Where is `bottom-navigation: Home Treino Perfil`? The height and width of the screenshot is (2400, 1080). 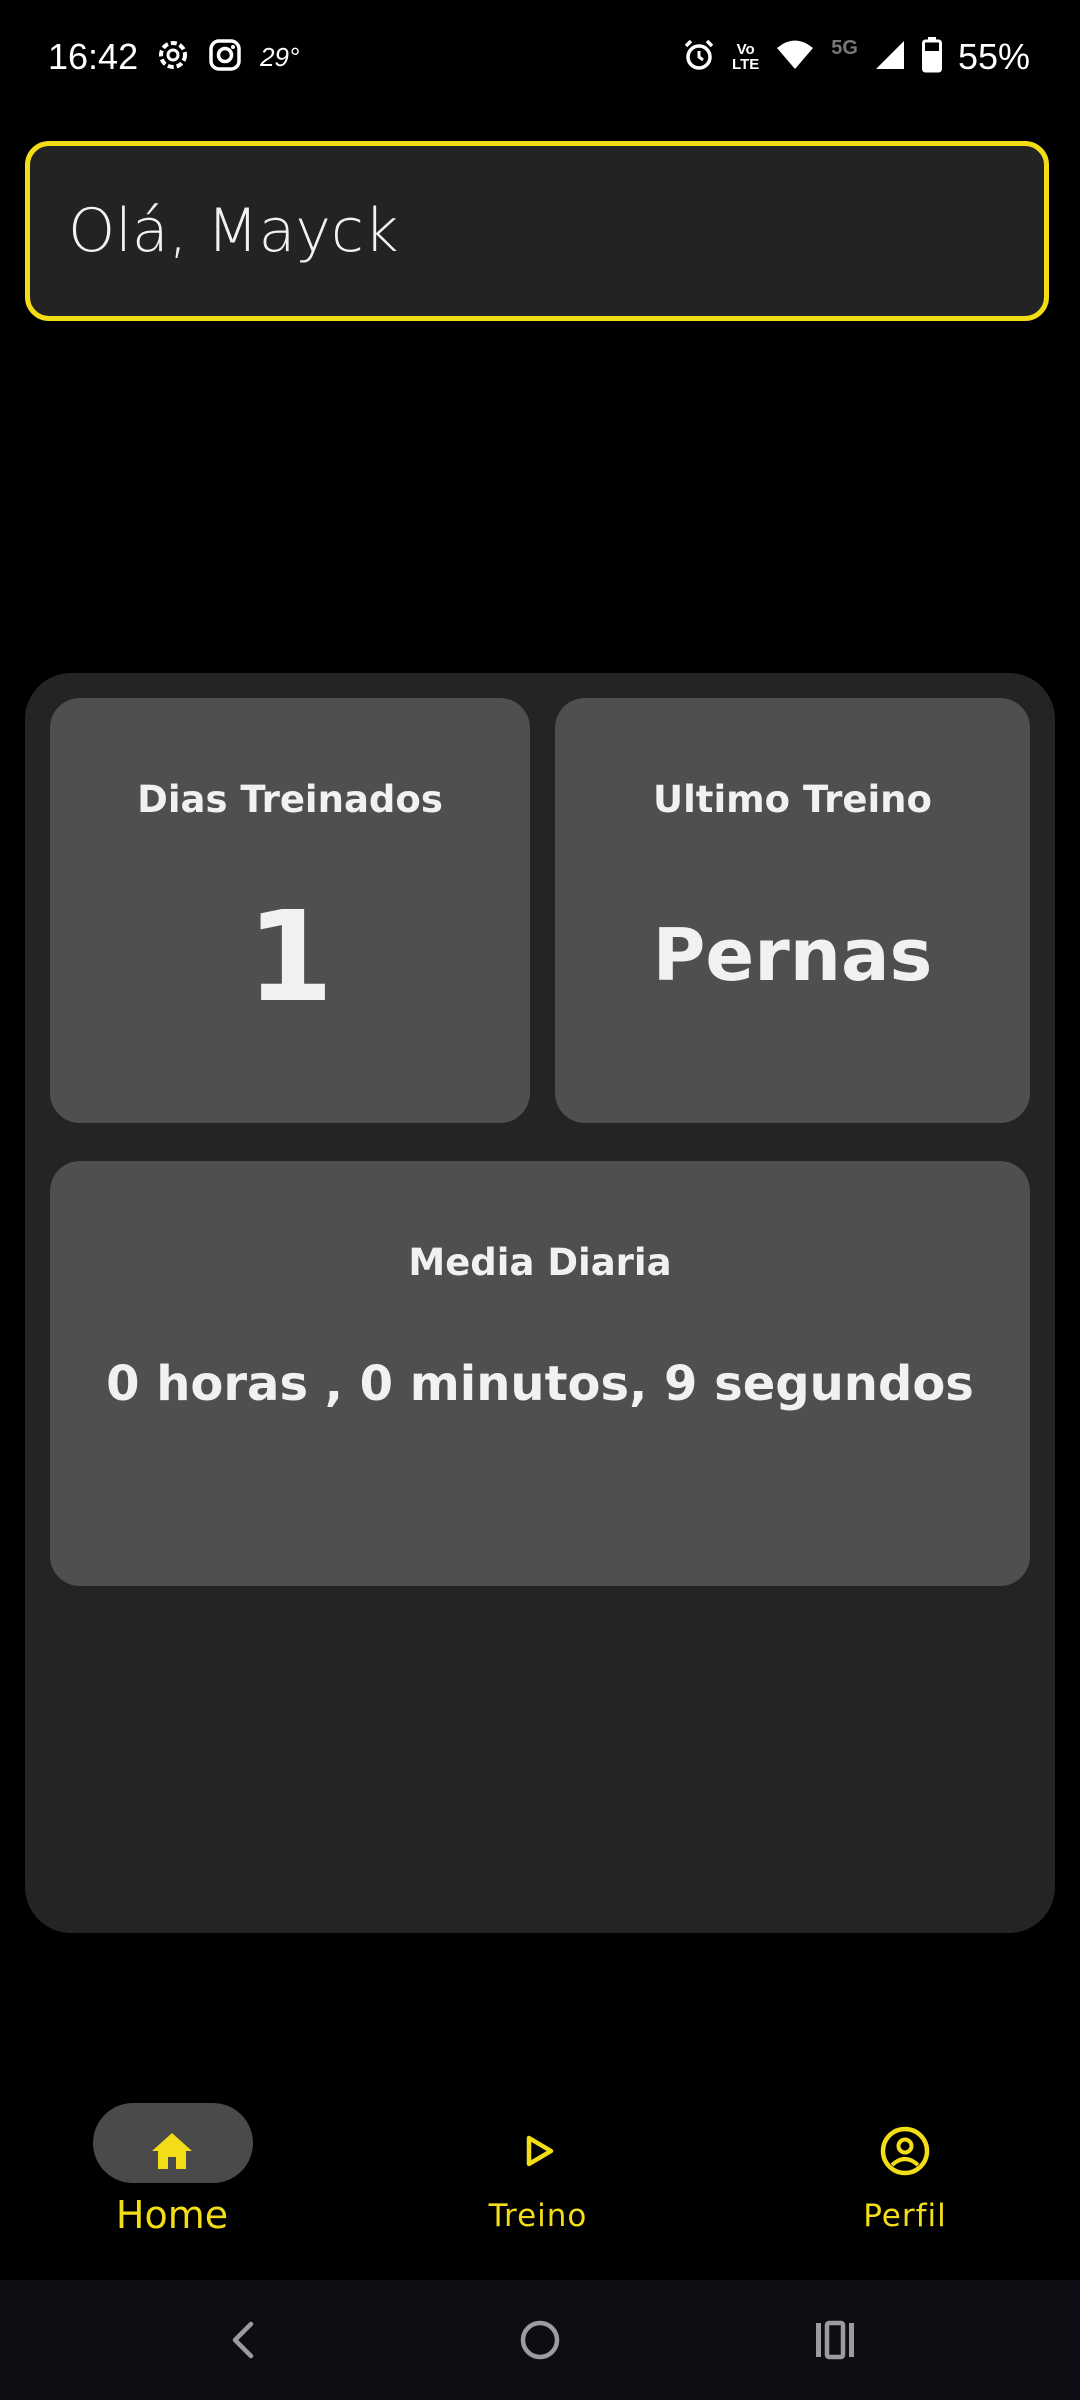 bottom-navigation: Home Treino Perfil is located at coordinates (540, 2180).